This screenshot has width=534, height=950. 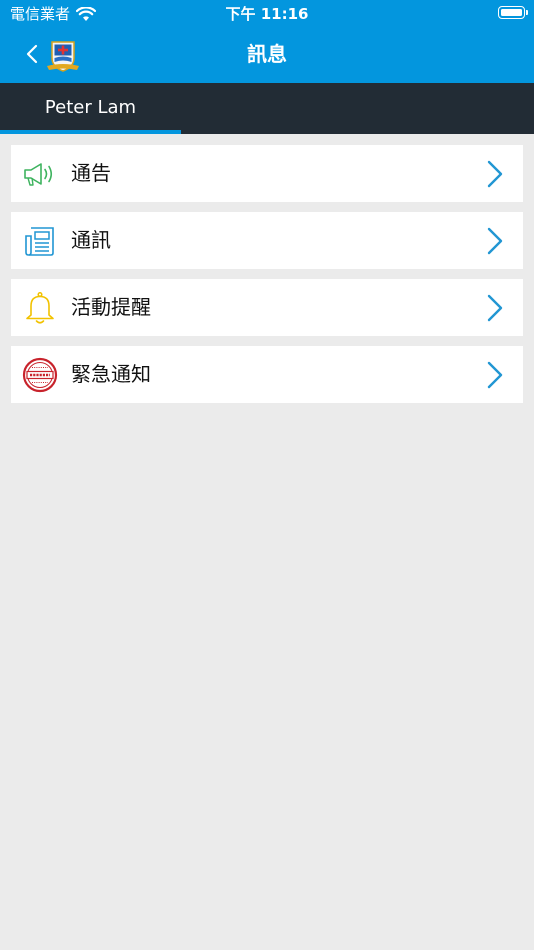 I want to click on user-tab-bar: Peter Lam, so click(x=267, y=108).